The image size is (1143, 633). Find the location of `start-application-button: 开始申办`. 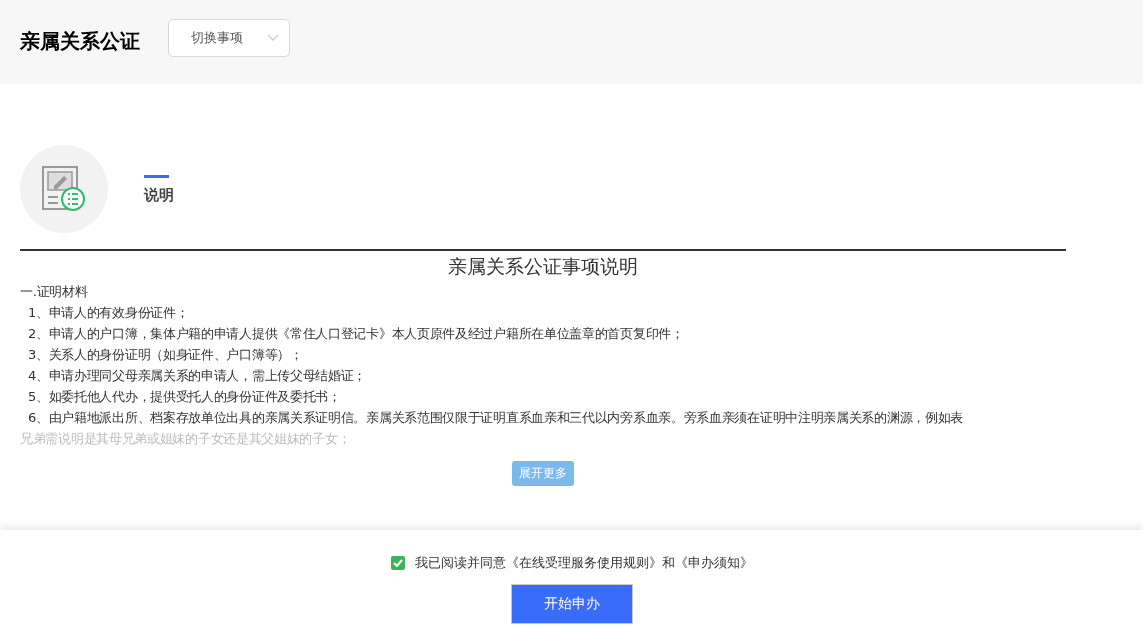

start-application-button: 开始申办 is located at coordinates (571, 604).